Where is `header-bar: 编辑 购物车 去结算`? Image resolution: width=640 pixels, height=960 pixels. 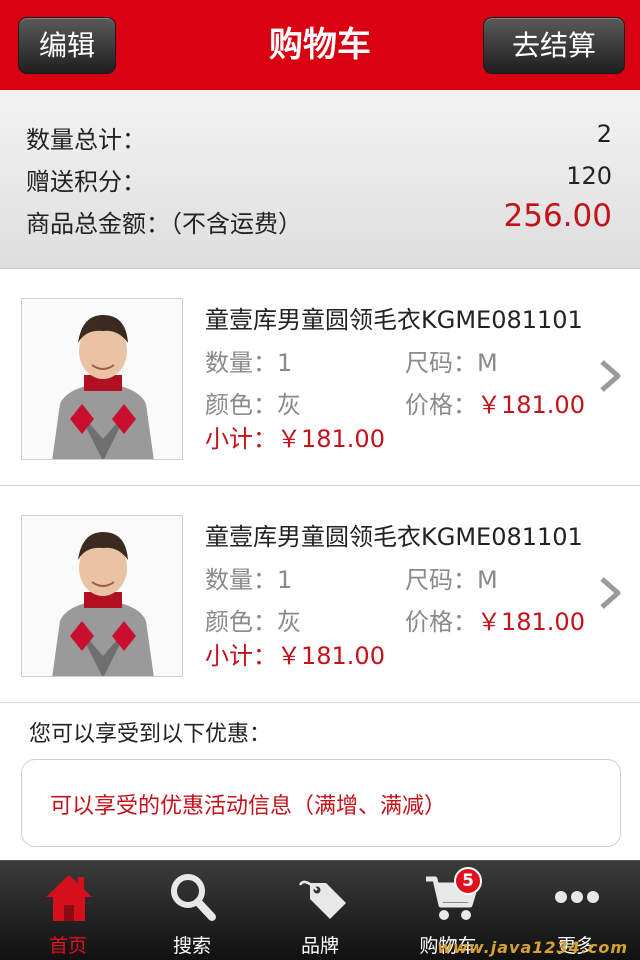
header-bar: 编辑 购物车 去结算 is located at coordinates (320, 45).